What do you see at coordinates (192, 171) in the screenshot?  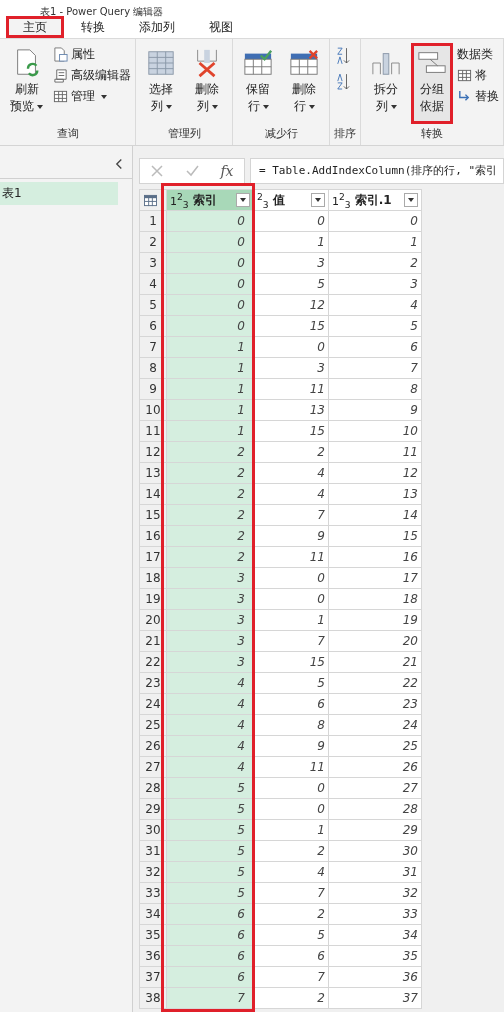 I see `check-icon` at bounding box center [192, 171].